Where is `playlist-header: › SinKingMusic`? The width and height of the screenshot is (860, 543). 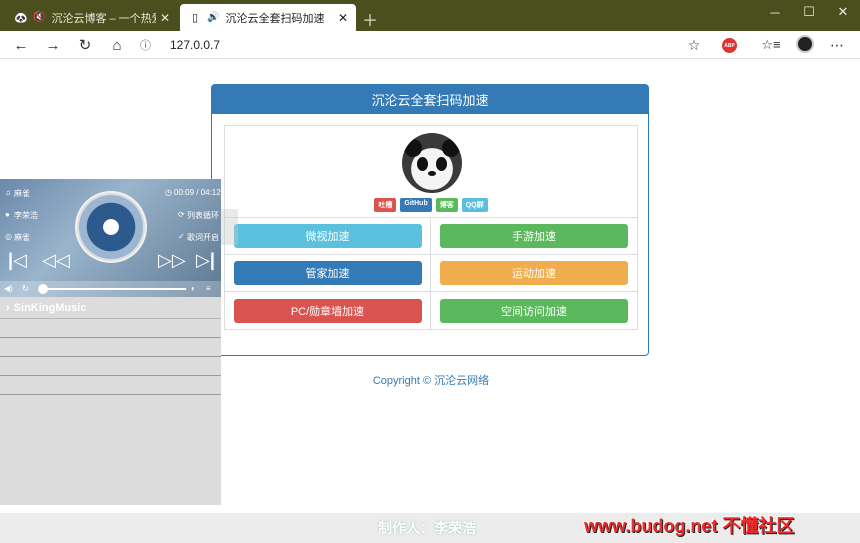
playlist-header: › SinKingMusic is located at coordinates (110, 308).